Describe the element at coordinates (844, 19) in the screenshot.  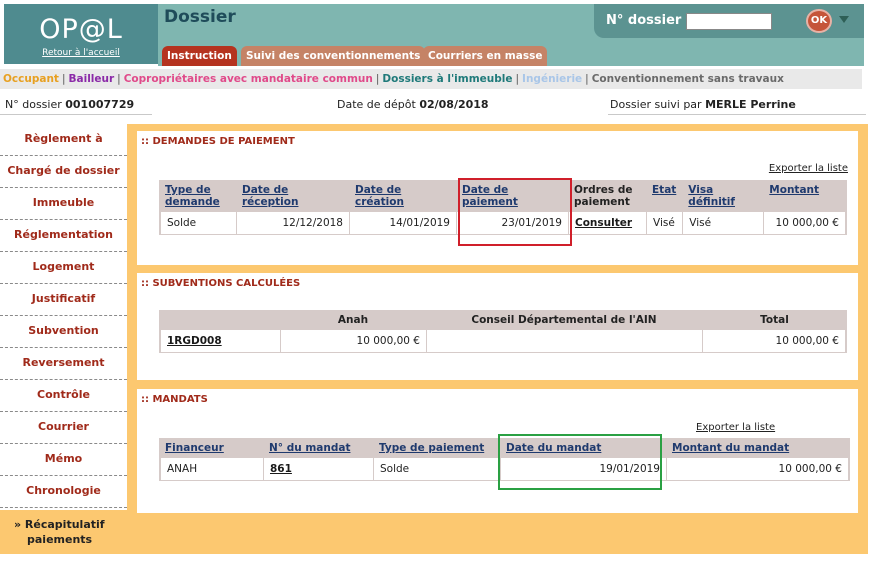
I see `chevron-down-icon` at that location.